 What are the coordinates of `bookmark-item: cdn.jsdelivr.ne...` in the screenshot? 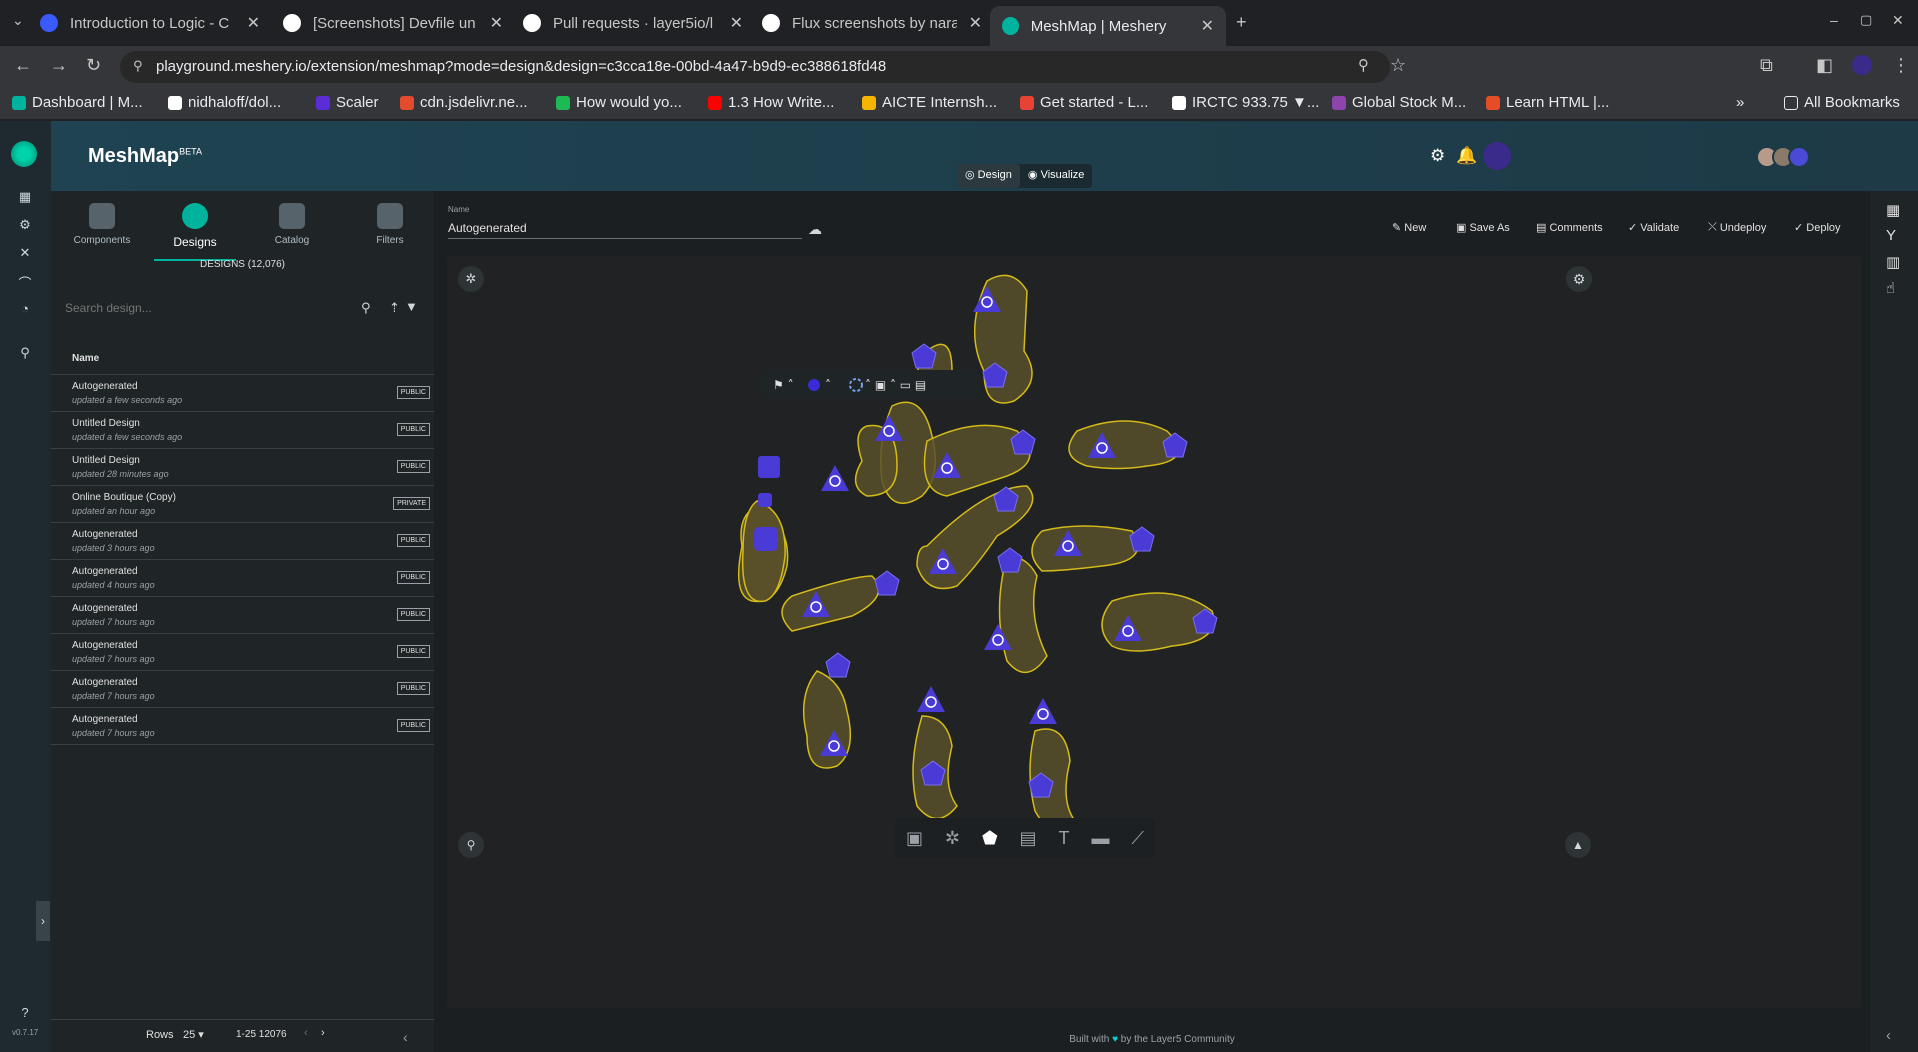 It's located at (464, 102).